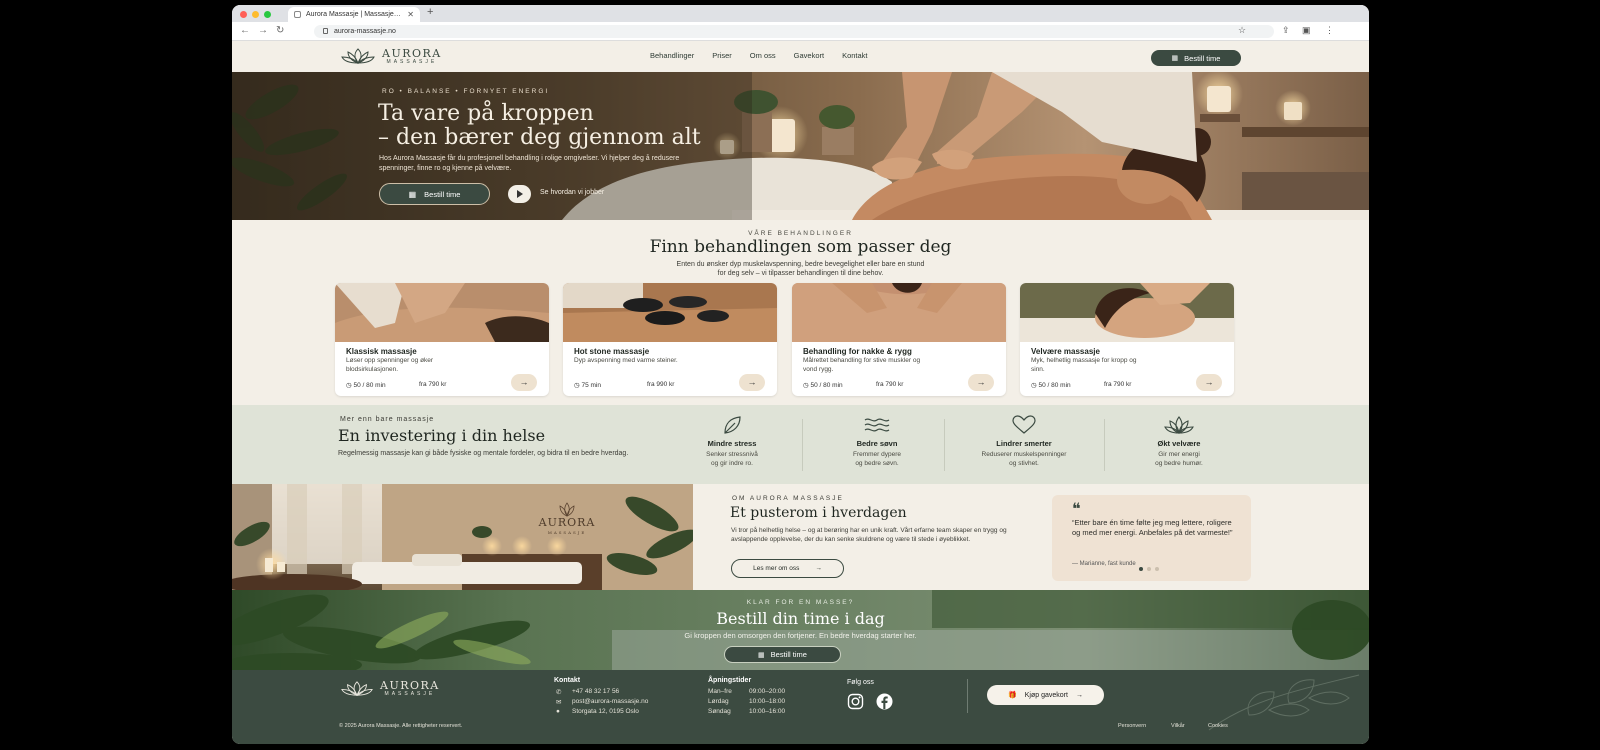 The height and width of the screenshot is (750, 1600). What do you see at coordinates (855, 701) in the screenshot?
I see `instagram-icon` at bounding box center [855, 701].